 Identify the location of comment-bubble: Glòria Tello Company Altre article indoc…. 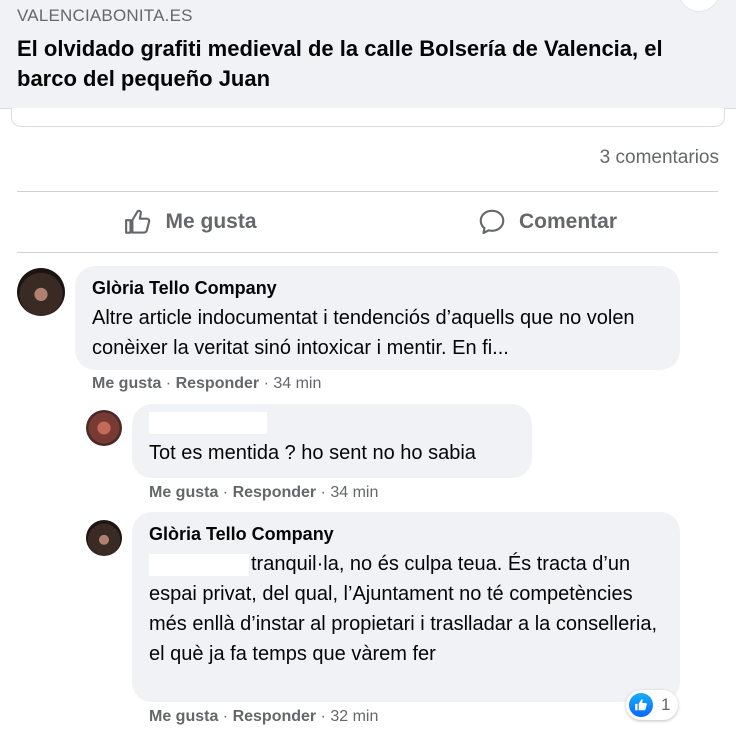
(377, 318).